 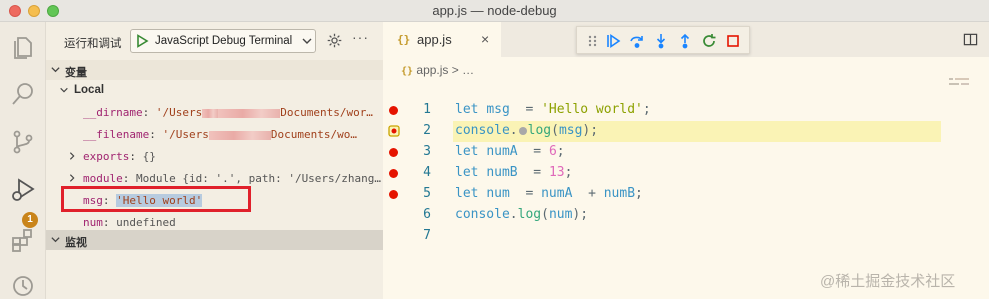 I want to click on code-line: 6 console.log(num);, so click(x=686, y=215).